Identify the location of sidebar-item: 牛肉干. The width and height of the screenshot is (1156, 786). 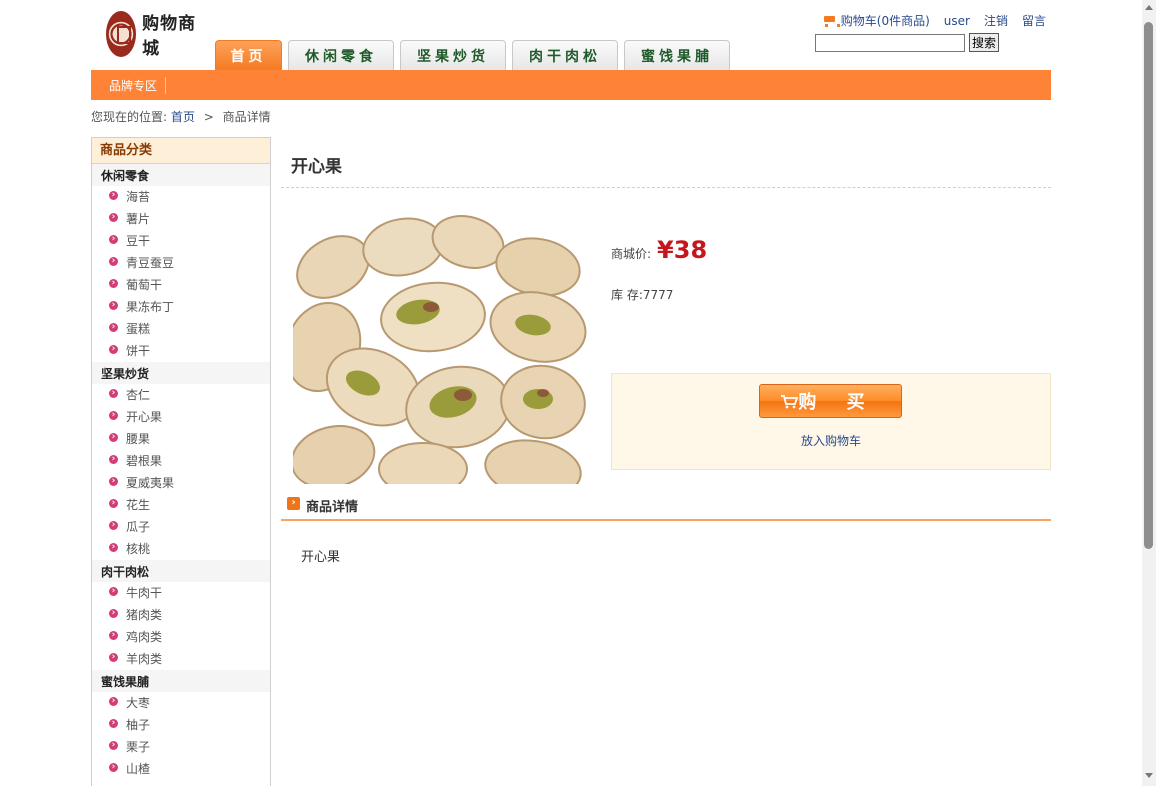
(181, 593).